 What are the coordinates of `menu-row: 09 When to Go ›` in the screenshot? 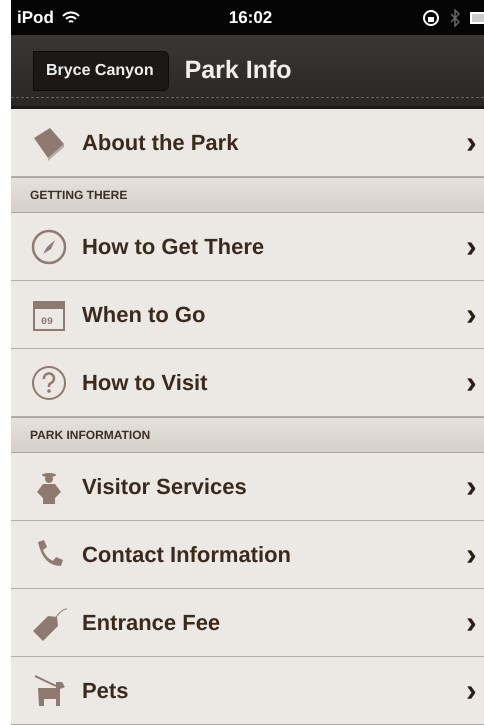 It's located at (247, 315).